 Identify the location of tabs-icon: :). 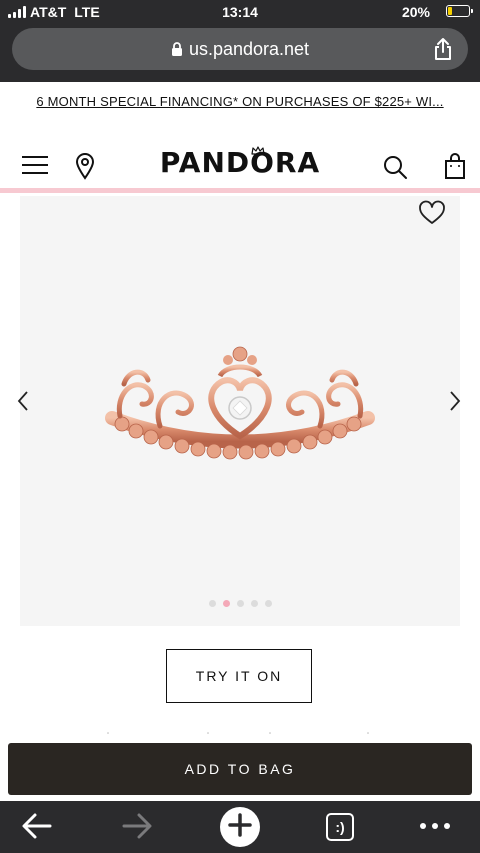
(340, 827).